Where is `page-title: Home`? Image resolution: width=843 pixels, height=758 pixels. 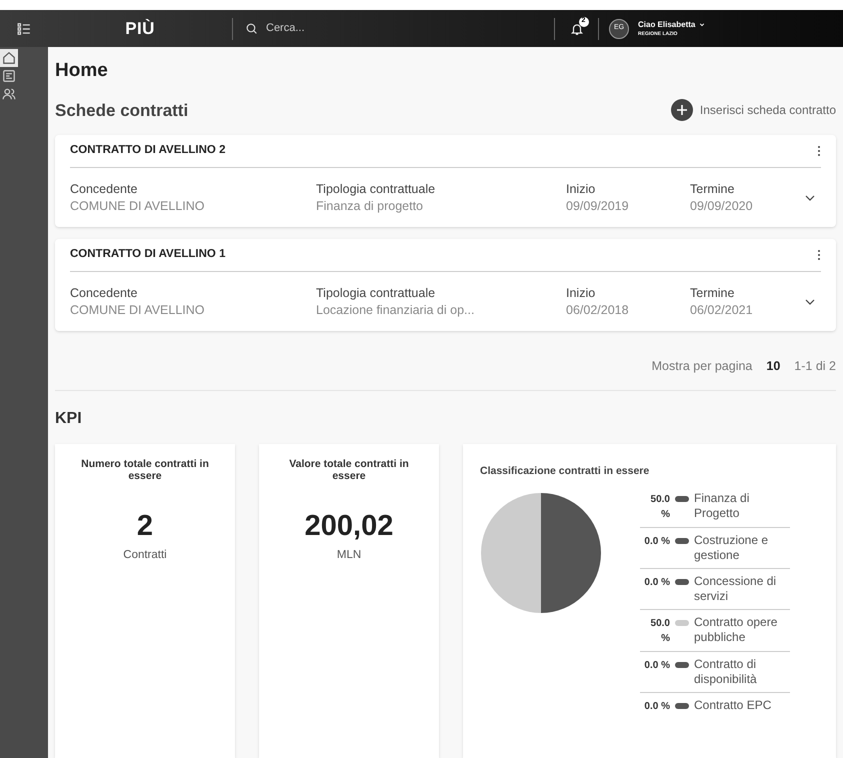 page-title: Home is located at coordinates (82, 71).